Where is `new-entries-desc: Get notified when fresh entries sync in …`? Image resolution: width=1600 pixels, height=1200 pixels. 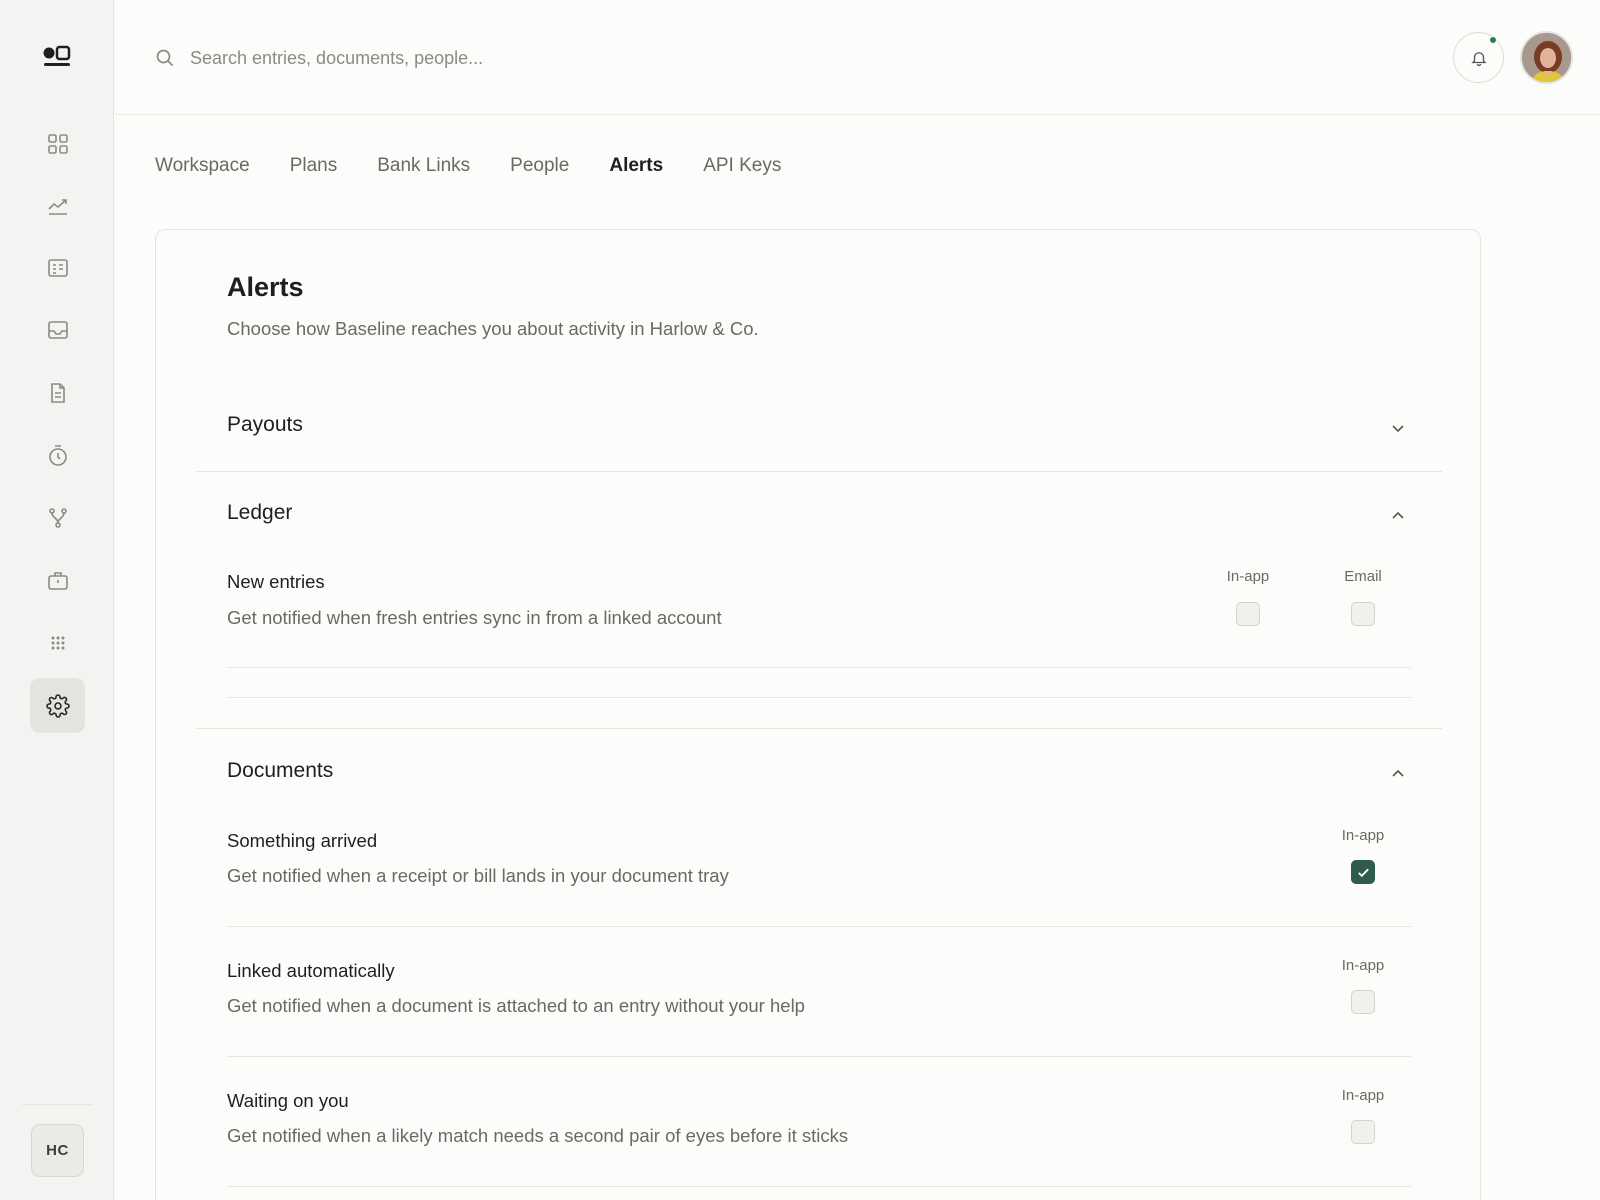
new-entries-desc: Get notified when fresh entries sync in … is located at coordinates (474, 617).